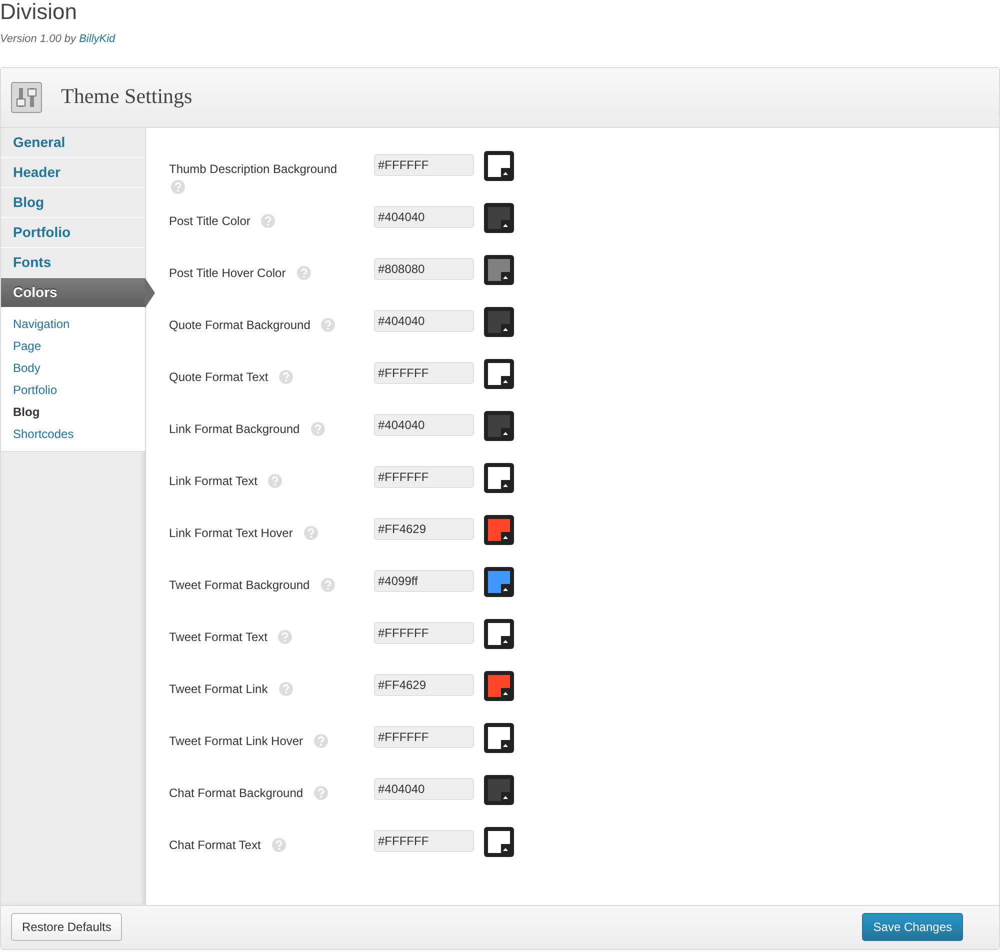 The height and width of the screenshot is (952, 1000). What do you see at coordinates (29, 389) in the screenshot?
I see `submenu-link: Portfolio` at bounding box center [29, 389].